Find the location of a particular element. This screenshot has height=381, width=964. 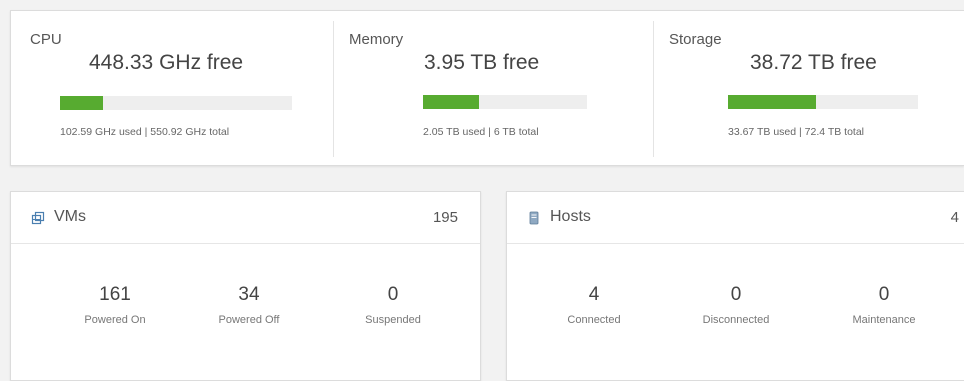

hosts-stat-disconnected: 0 Disconnected is located at coordinates (736, 305).